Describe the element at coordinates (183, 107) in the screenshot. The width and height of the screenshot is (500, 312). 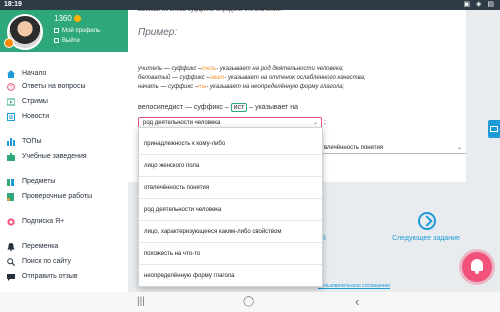
I see `task-word-text: велосипедист — суффикс –` at that location.